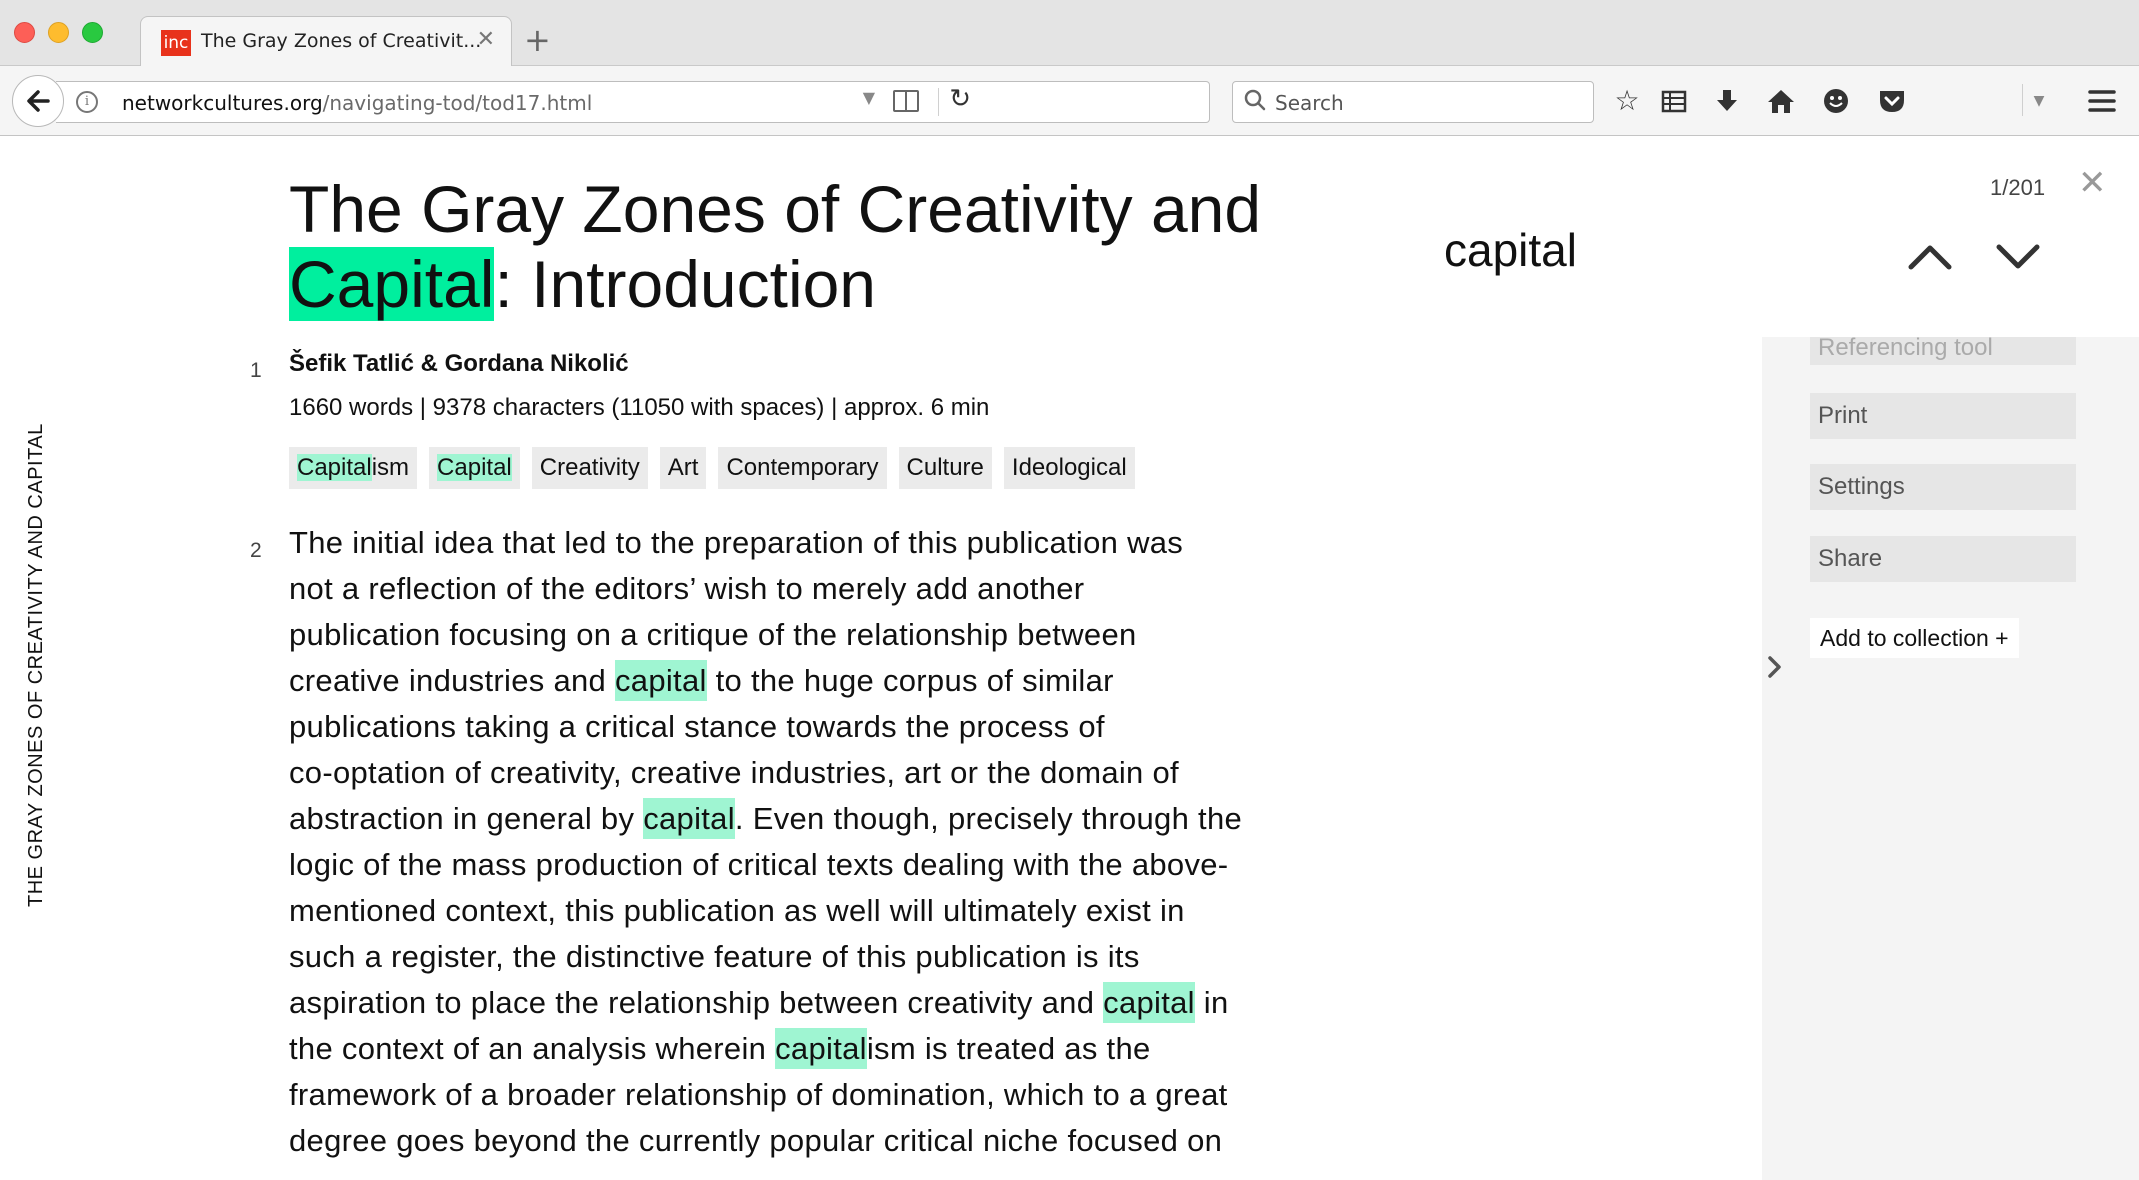 The width and height of the screenshot is (2139, 1180). I want to click on find-in-page-overlay: capital 1/201 ✕, so click(1744, 237).